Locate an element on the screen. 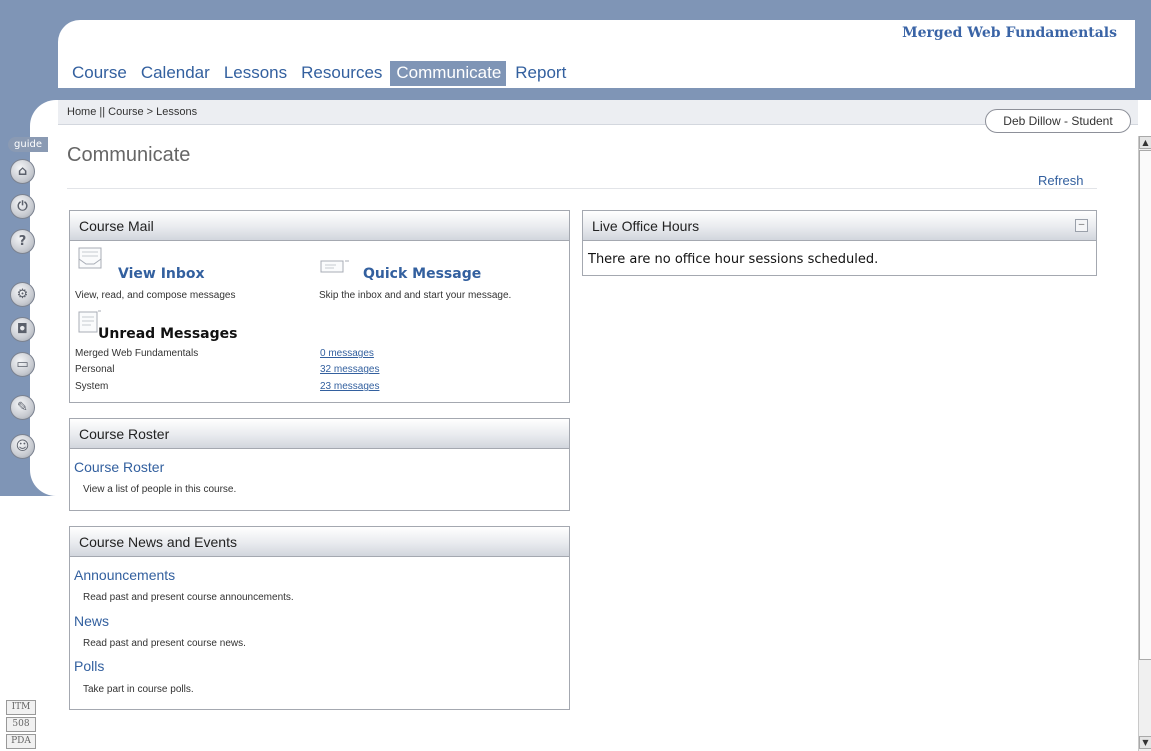  scroll-up-icon: ▲ is located at coordinates (1145, 142).